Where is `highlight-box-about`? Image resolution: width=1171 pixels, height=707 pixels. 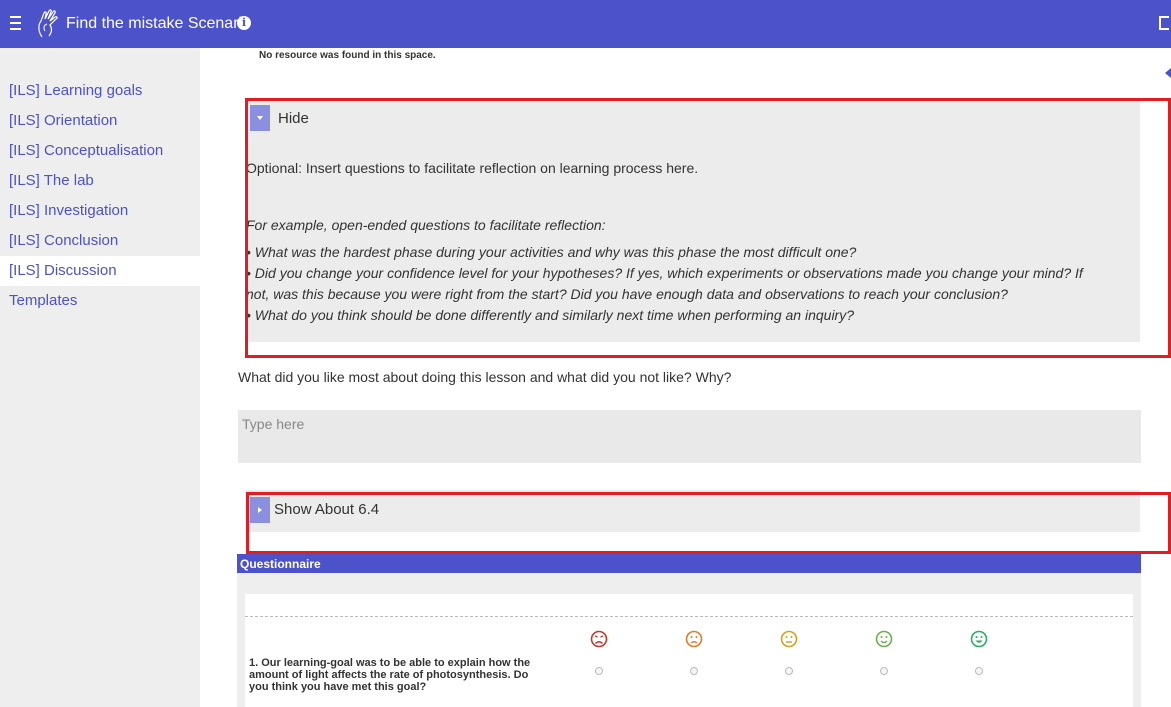
highlight-box-about is located at coordinates (708, 523).